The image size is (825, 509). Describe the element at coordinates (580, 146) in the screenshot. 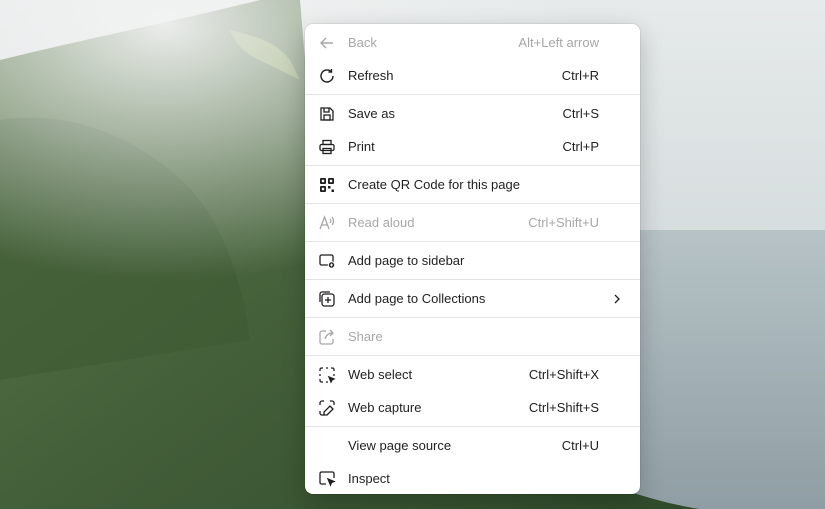

I see `menu-item-shortcut: Ctrl+P` at that location.